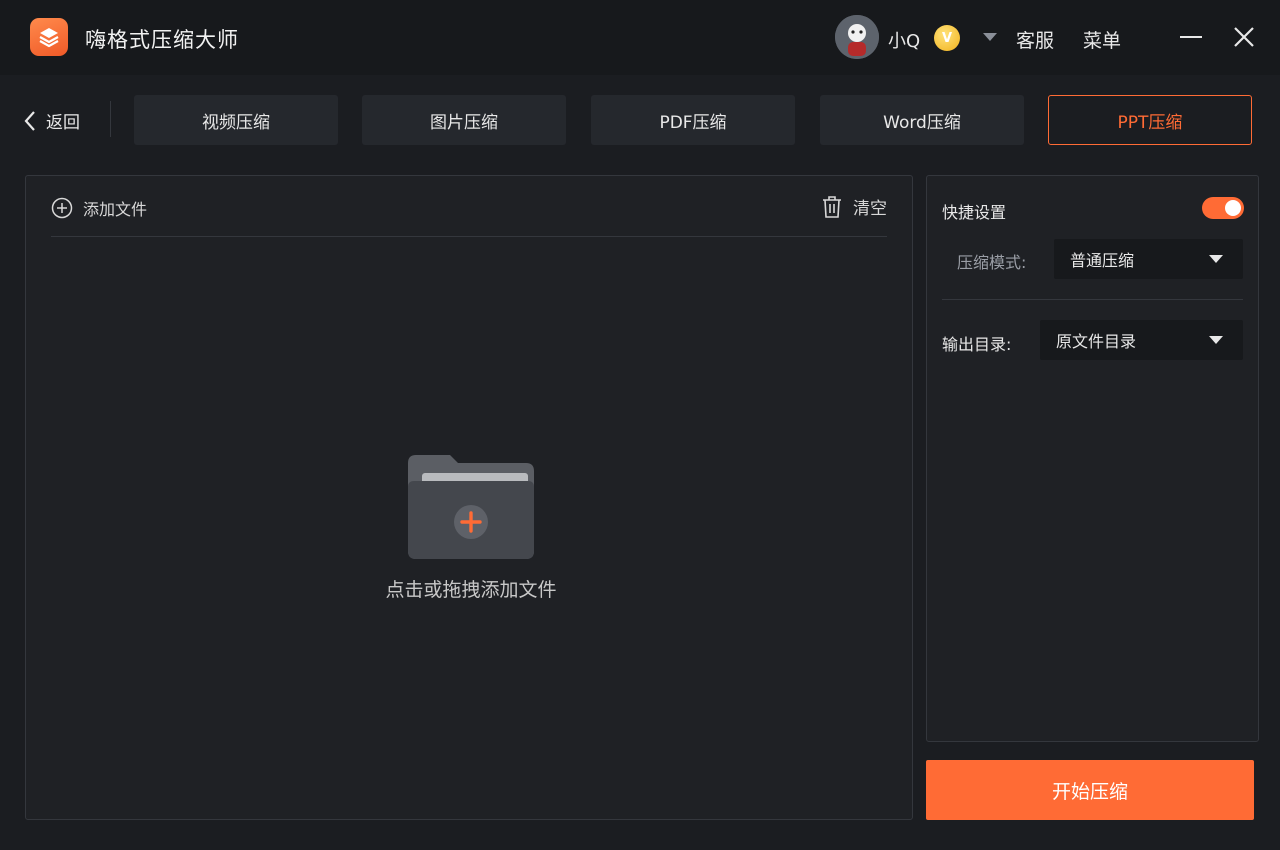 This screenshot has height=850, width=1280. Describe the element at coordinates (870, 209) in the screenshot. I see `clear-label: 清空` at that location.